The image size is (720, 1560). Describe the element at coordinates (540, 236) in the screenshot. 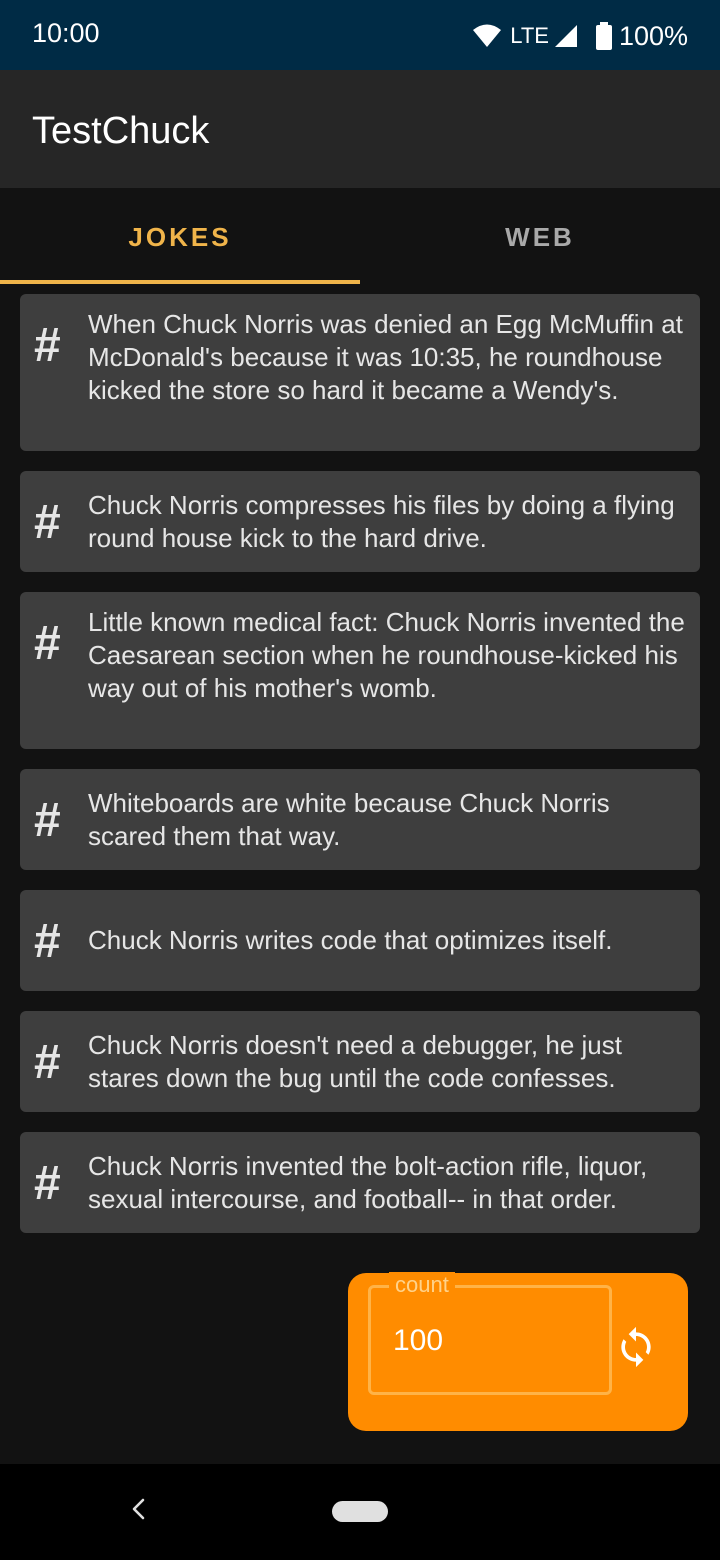

I see `tab-web: WEB` at that location.